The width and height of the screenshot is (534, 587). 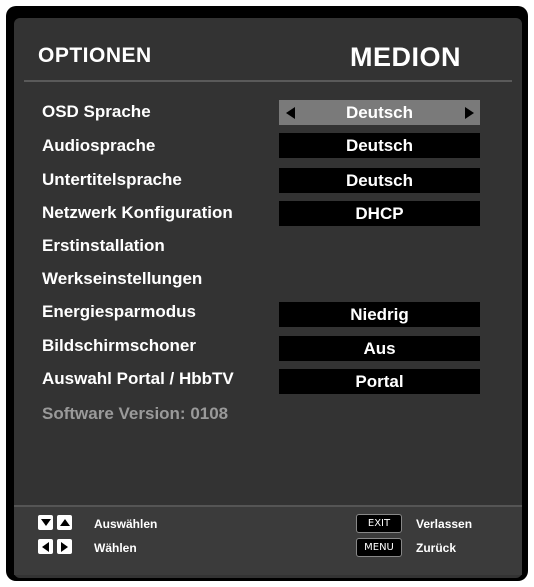 I want to click on exit-key-icon: EXIT, so click(x=379, y=523).